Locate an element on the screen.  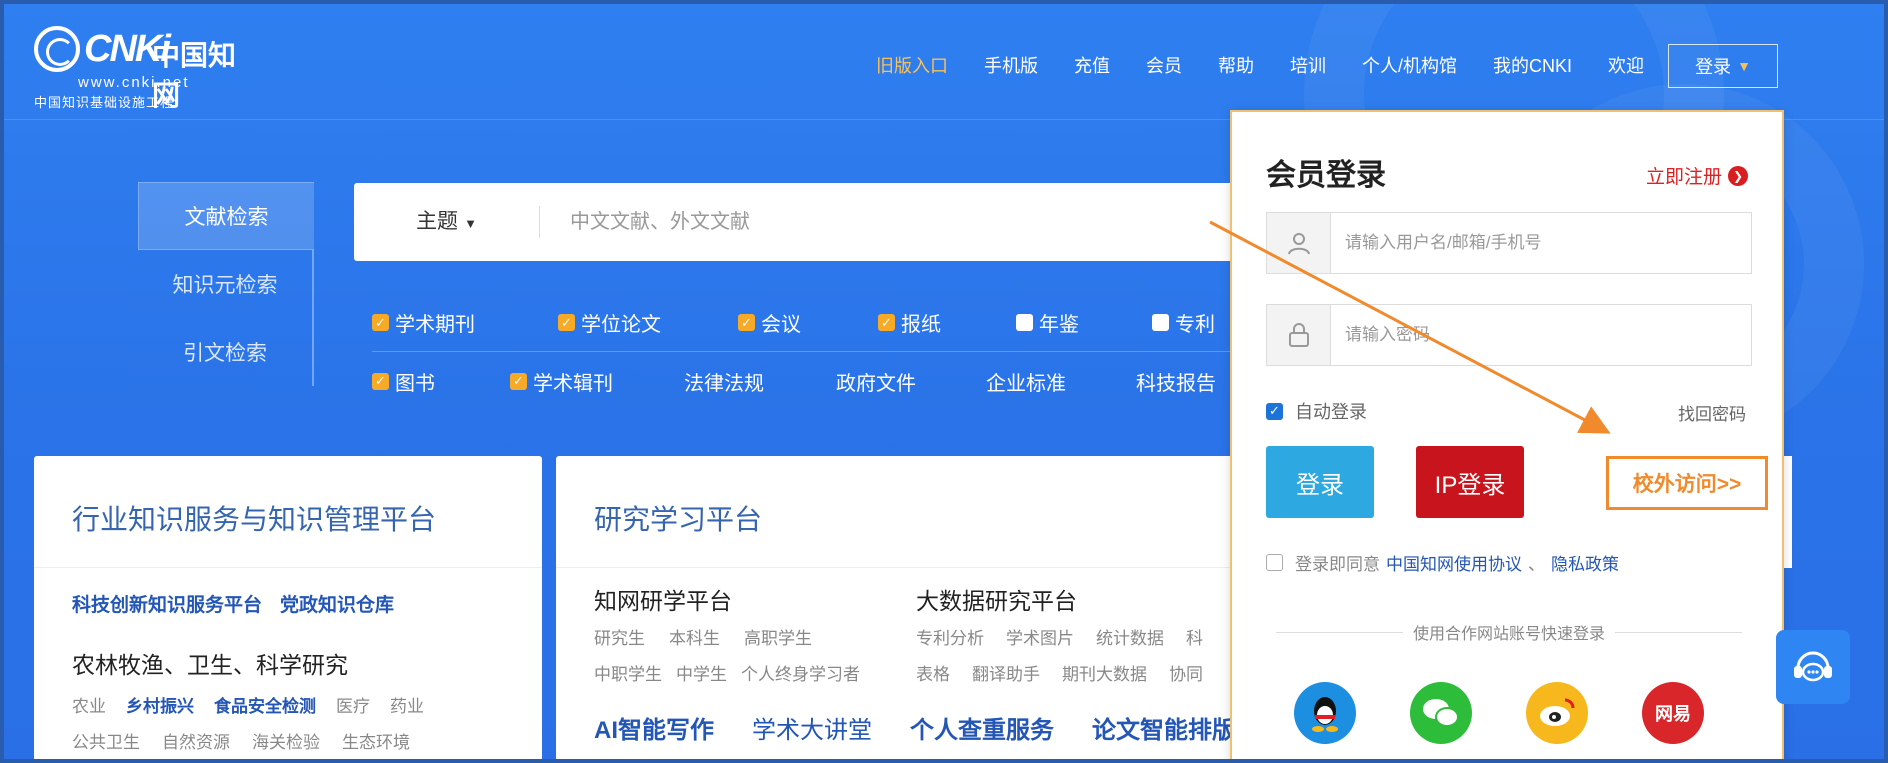
link-sci: 科 is located at coordinates (1194, 636).